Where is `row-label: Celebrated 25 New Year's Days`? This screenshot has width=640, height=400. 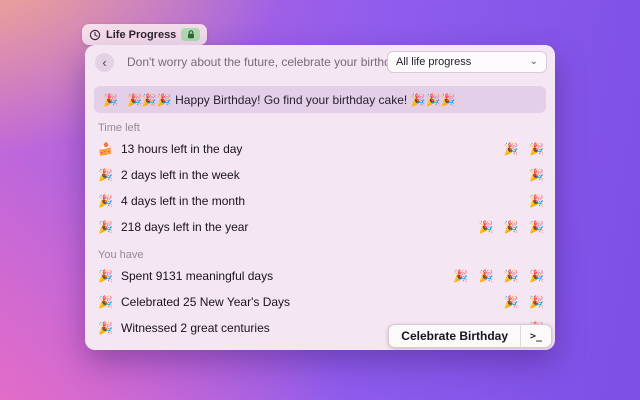
row-label: Celebrated 25 New Year's Days is located at coordinates (206, 302).